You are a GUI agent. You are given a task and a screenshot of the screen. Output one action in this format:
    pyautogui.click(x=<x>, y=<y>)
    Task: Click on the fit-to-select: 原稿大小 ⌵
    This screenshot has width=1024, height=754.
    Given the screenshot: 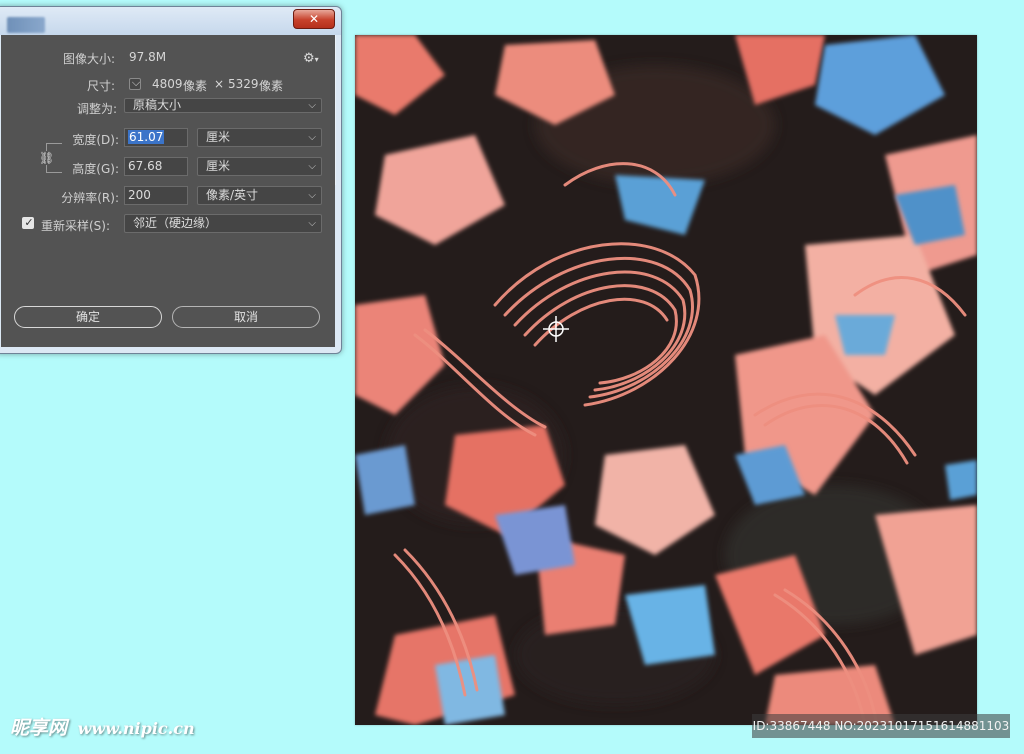 What is the action you would take?
    pyautogui.click(x=223, y=105)
    